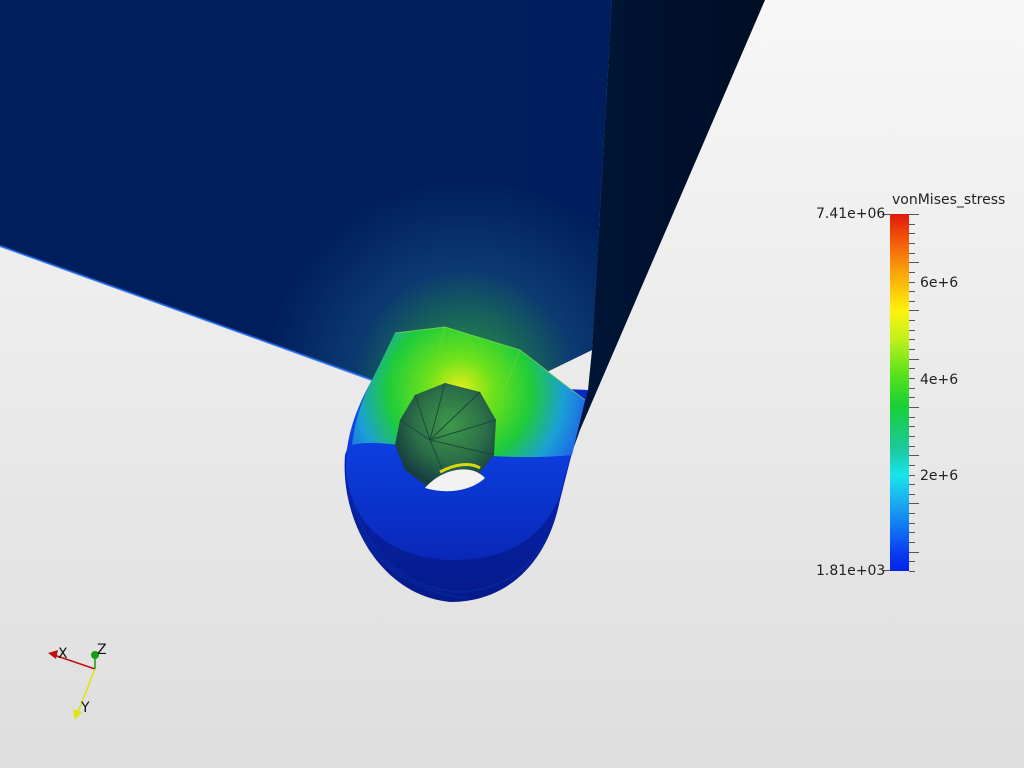 The height and width of the screenshot is (768, 1024). Describe the element at coordinates (939, 476) in the screenshot. I see `scalar-bar-label-2e6: 2e+6` at that location.